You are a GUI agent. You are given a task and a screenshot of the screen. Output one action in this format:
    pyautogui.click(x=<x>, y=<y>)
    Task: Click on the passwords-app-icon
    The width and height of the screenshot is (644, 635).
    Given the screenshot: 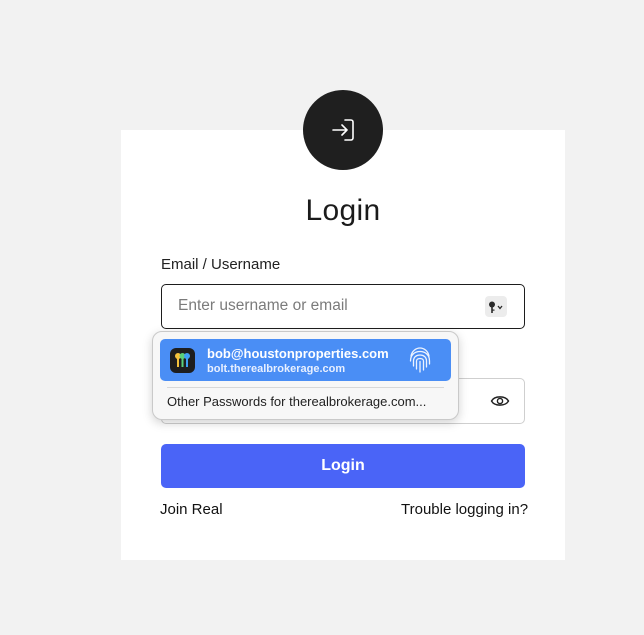 What is the action you would take?
    pyautogui.click(x=182, y=360)
    